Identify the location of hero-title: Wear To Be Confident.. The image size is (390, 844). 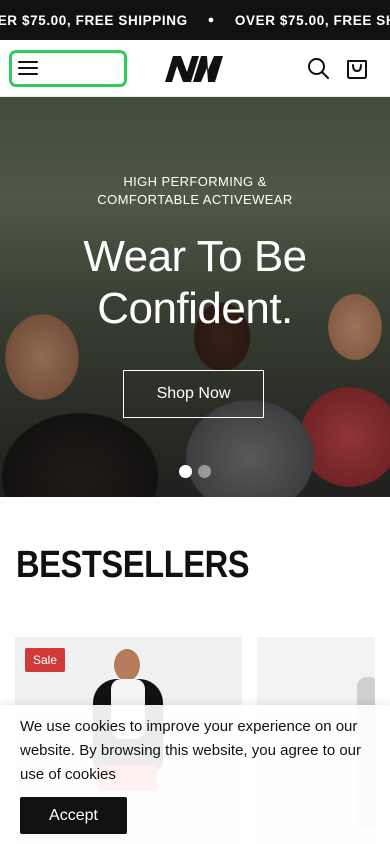
(195, 283).